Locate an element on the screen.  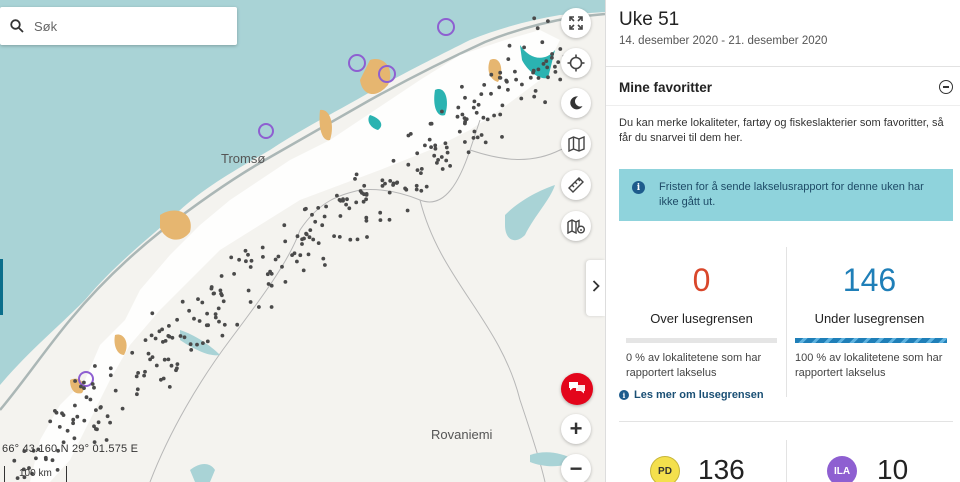
measure-button is located at coordinates (576, 185).